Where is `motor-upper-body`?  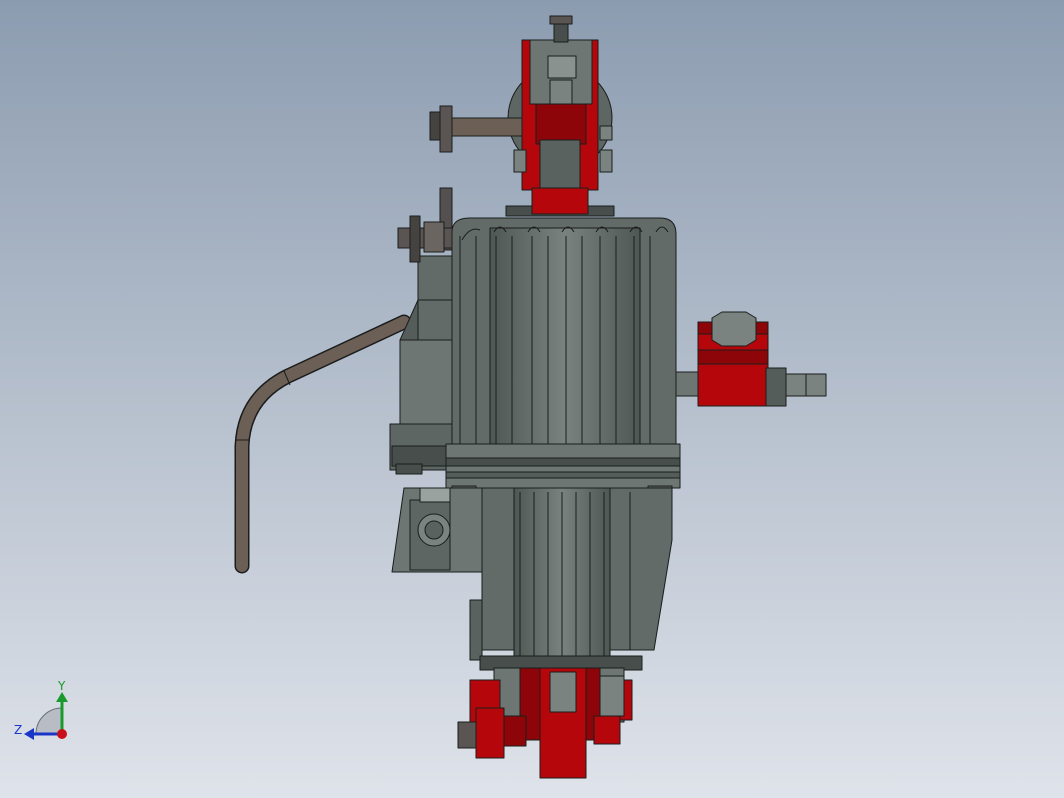
motor-upper-body is located at coordinates (564, 332).